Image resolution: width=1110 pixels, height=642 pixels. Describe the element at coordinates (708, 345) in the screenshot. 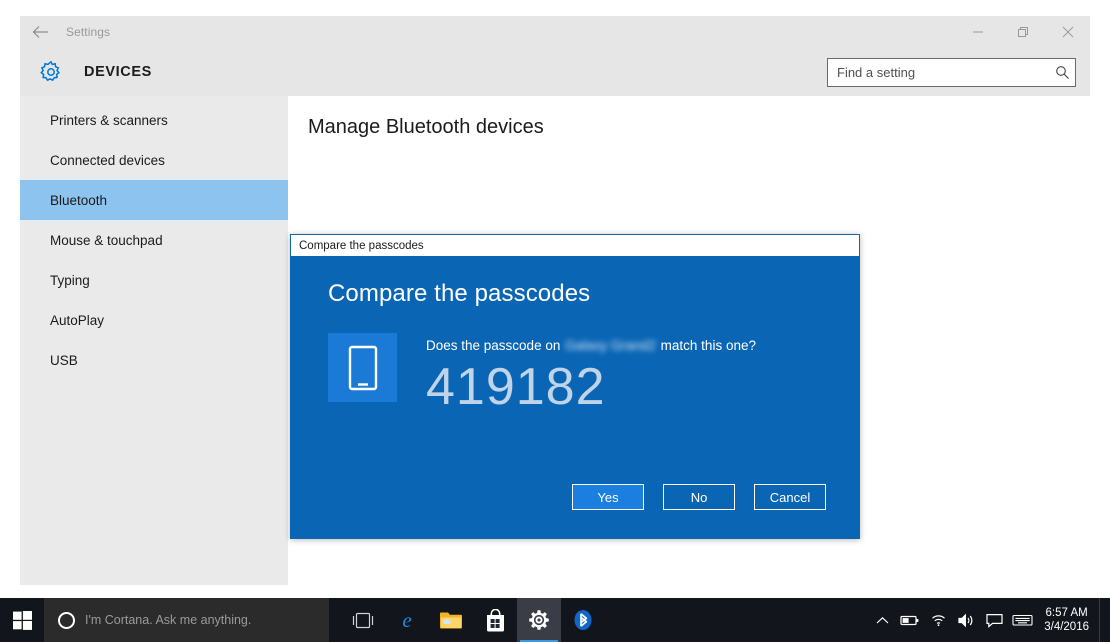

I see `question-suffix: match this one?` at that location.